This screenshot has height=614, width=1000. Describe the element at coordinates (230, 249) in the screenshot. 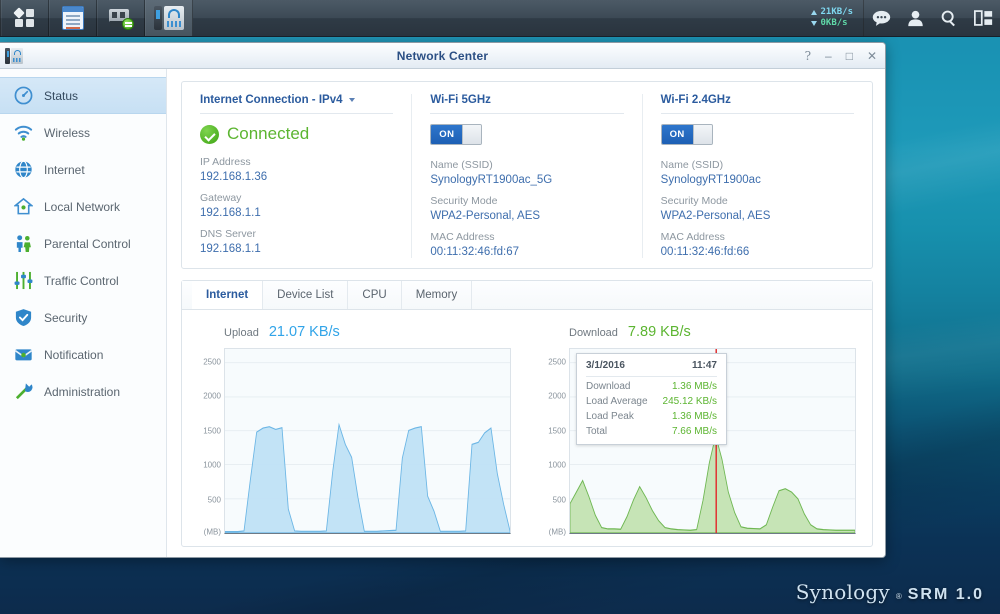

I see `dns-server-value: 192.168.1.1` at that location.